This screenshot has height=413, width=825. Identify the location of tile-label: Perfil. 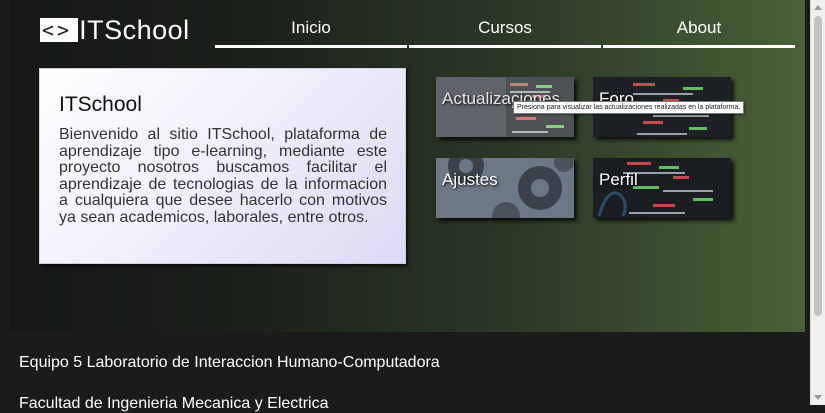
(618, 179).